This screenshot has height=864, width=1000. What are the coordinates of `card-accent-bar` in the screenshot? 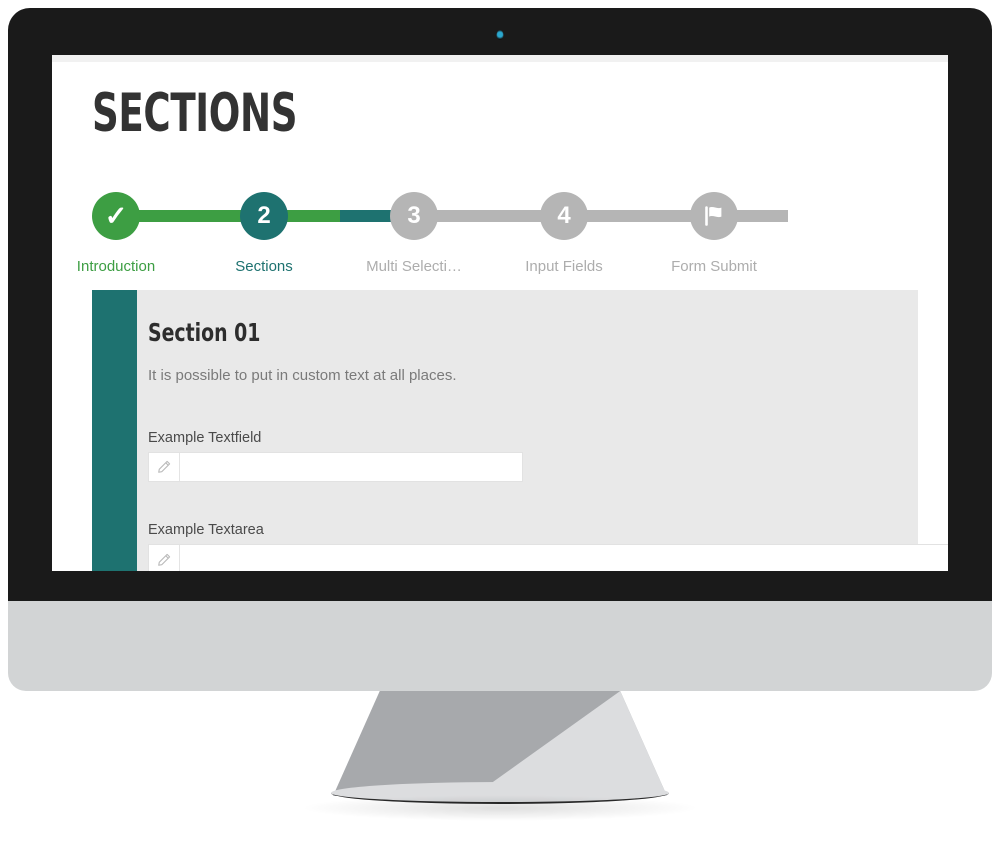 It's located at (114, 430).